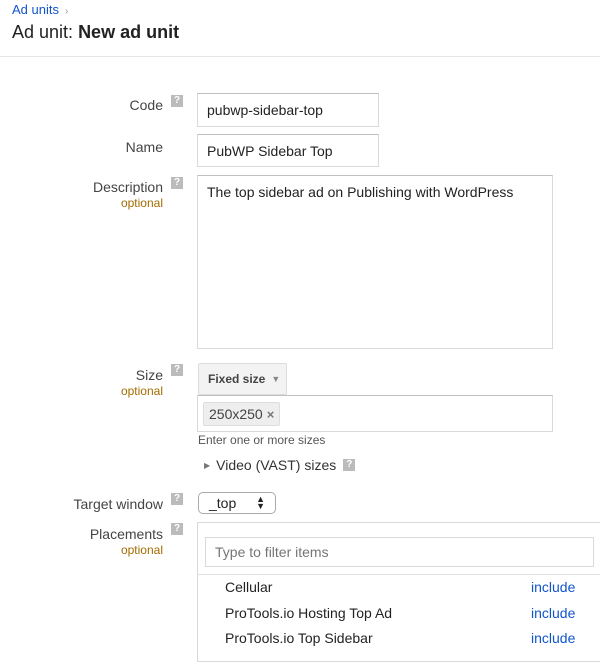 The image size is (600, 662). I want to click on size-chip: 250x250 ×, so click(242, 413).